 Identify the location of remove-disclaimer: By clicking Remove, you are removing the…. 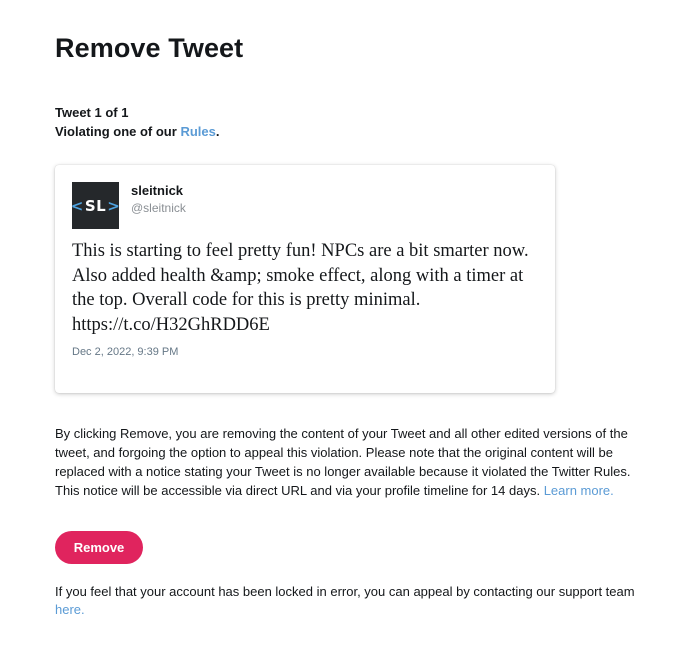
(355, 462).